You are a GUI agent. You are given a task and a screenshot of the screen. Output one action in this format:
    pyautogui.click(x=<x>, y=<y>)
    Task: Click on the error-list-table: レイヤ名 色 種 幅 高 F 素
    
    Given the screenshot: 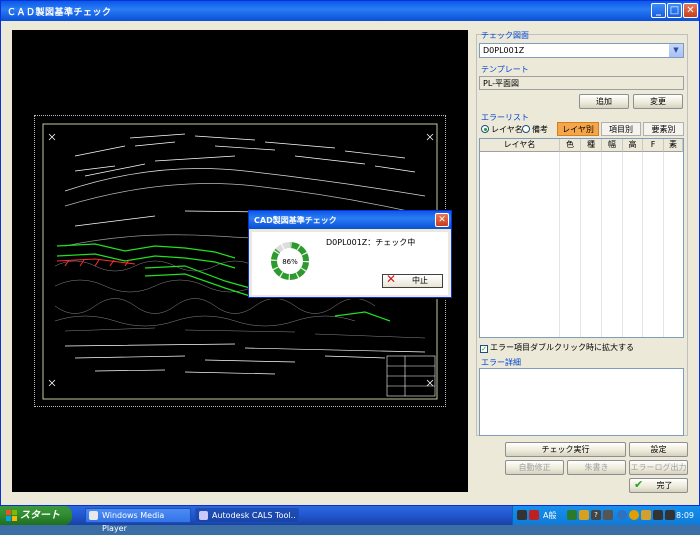 What is the action you would take?
    pyautogui.click(x=581, y=238)
    